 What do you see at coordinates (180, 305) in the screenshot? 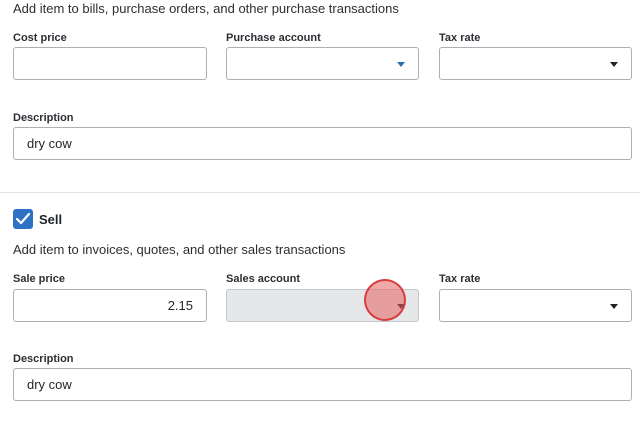
I see `sale-price-value: 2.15` at bounding box center [180, 305].